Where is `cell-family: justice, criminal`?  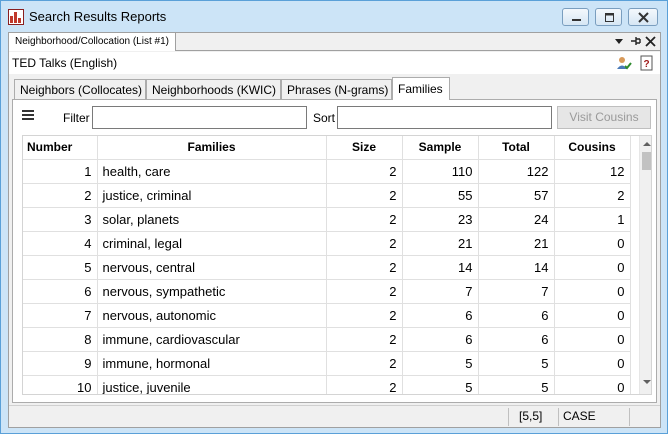
cell-family: justice, criminal is located at coordinates (212, 195).